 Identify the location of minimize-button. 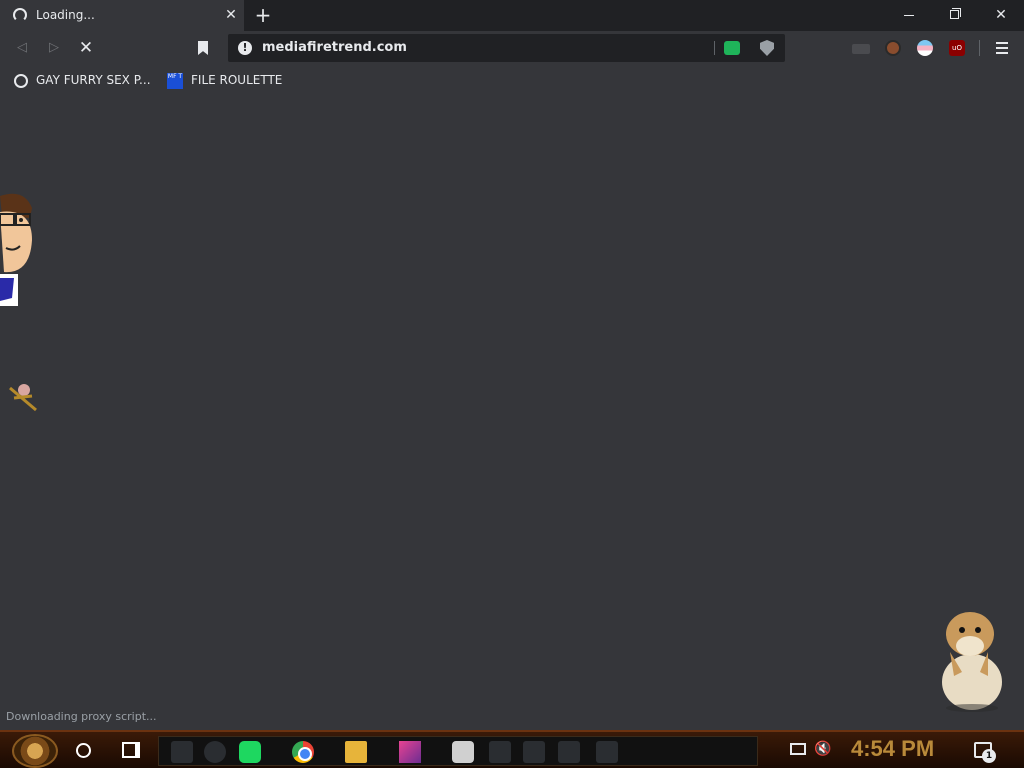
(909, 15).